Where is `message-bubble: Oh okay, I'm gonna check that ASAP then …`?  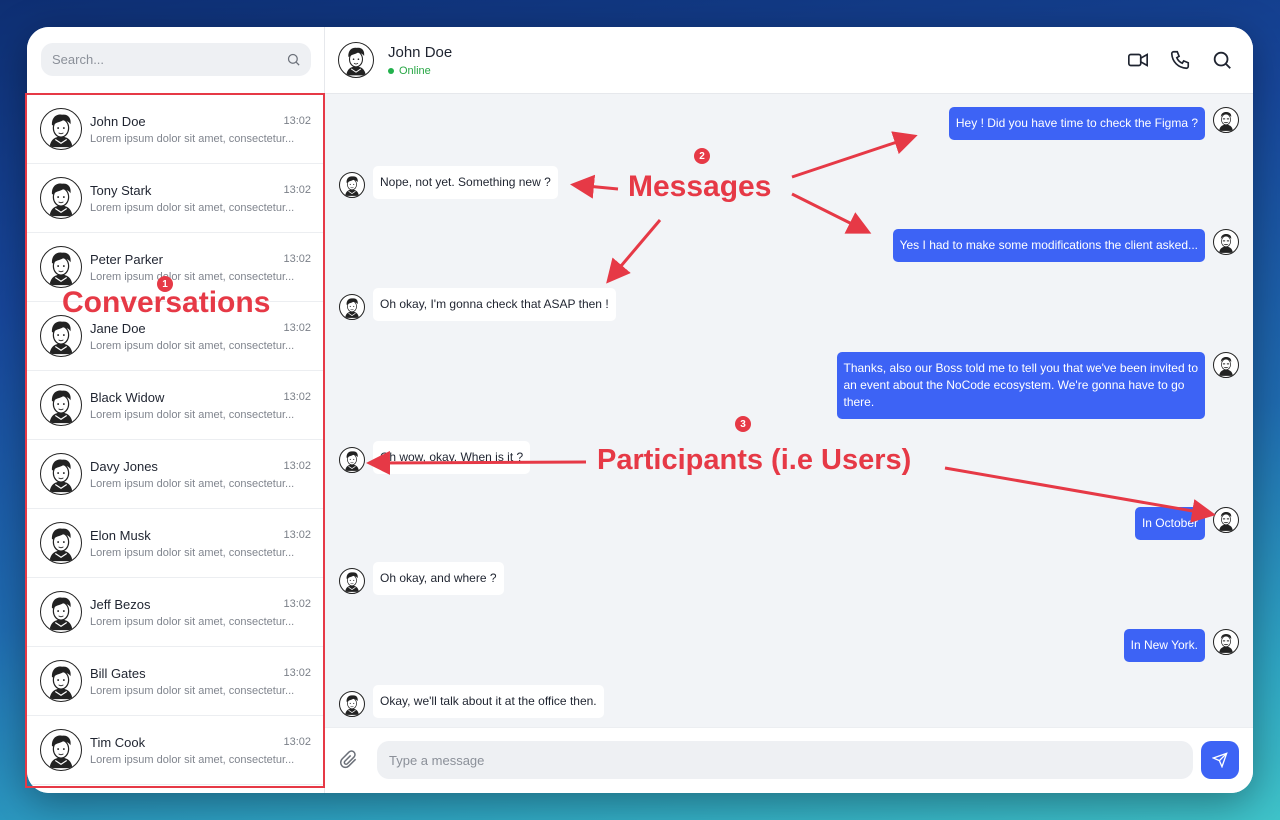
message-bubble: Oh okay, I'm gonna check that ASAP then … is located at coordinates (494, 304).